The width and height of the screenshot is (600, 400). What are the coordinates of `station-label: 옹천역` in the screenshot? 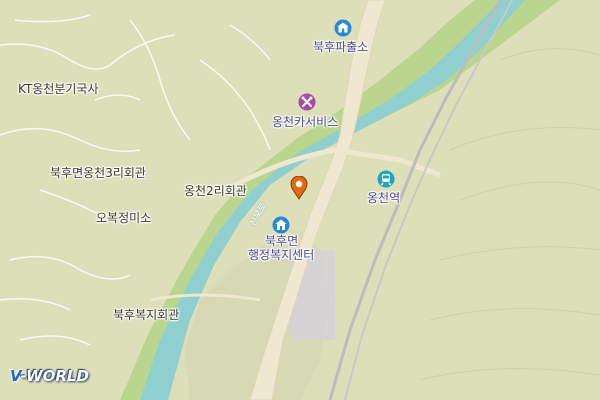 It's located at (384, 198).